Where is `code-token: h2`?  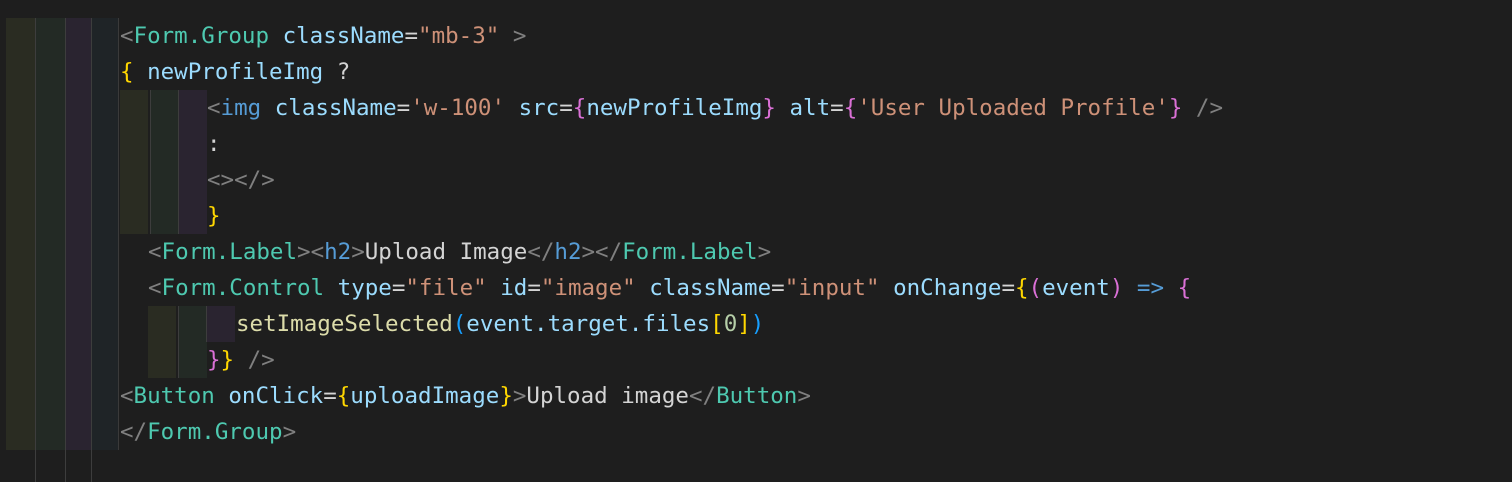
code-token: h2 is located at coordinates (568, 252).